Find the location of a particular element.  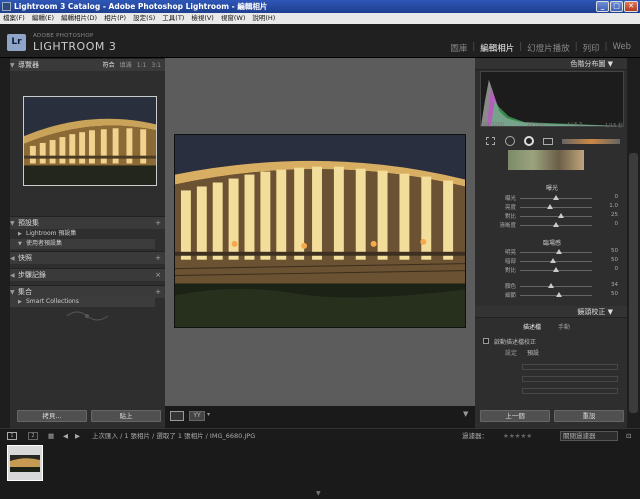

before-after-view-icon: YY is located at coordinates (197, 416).